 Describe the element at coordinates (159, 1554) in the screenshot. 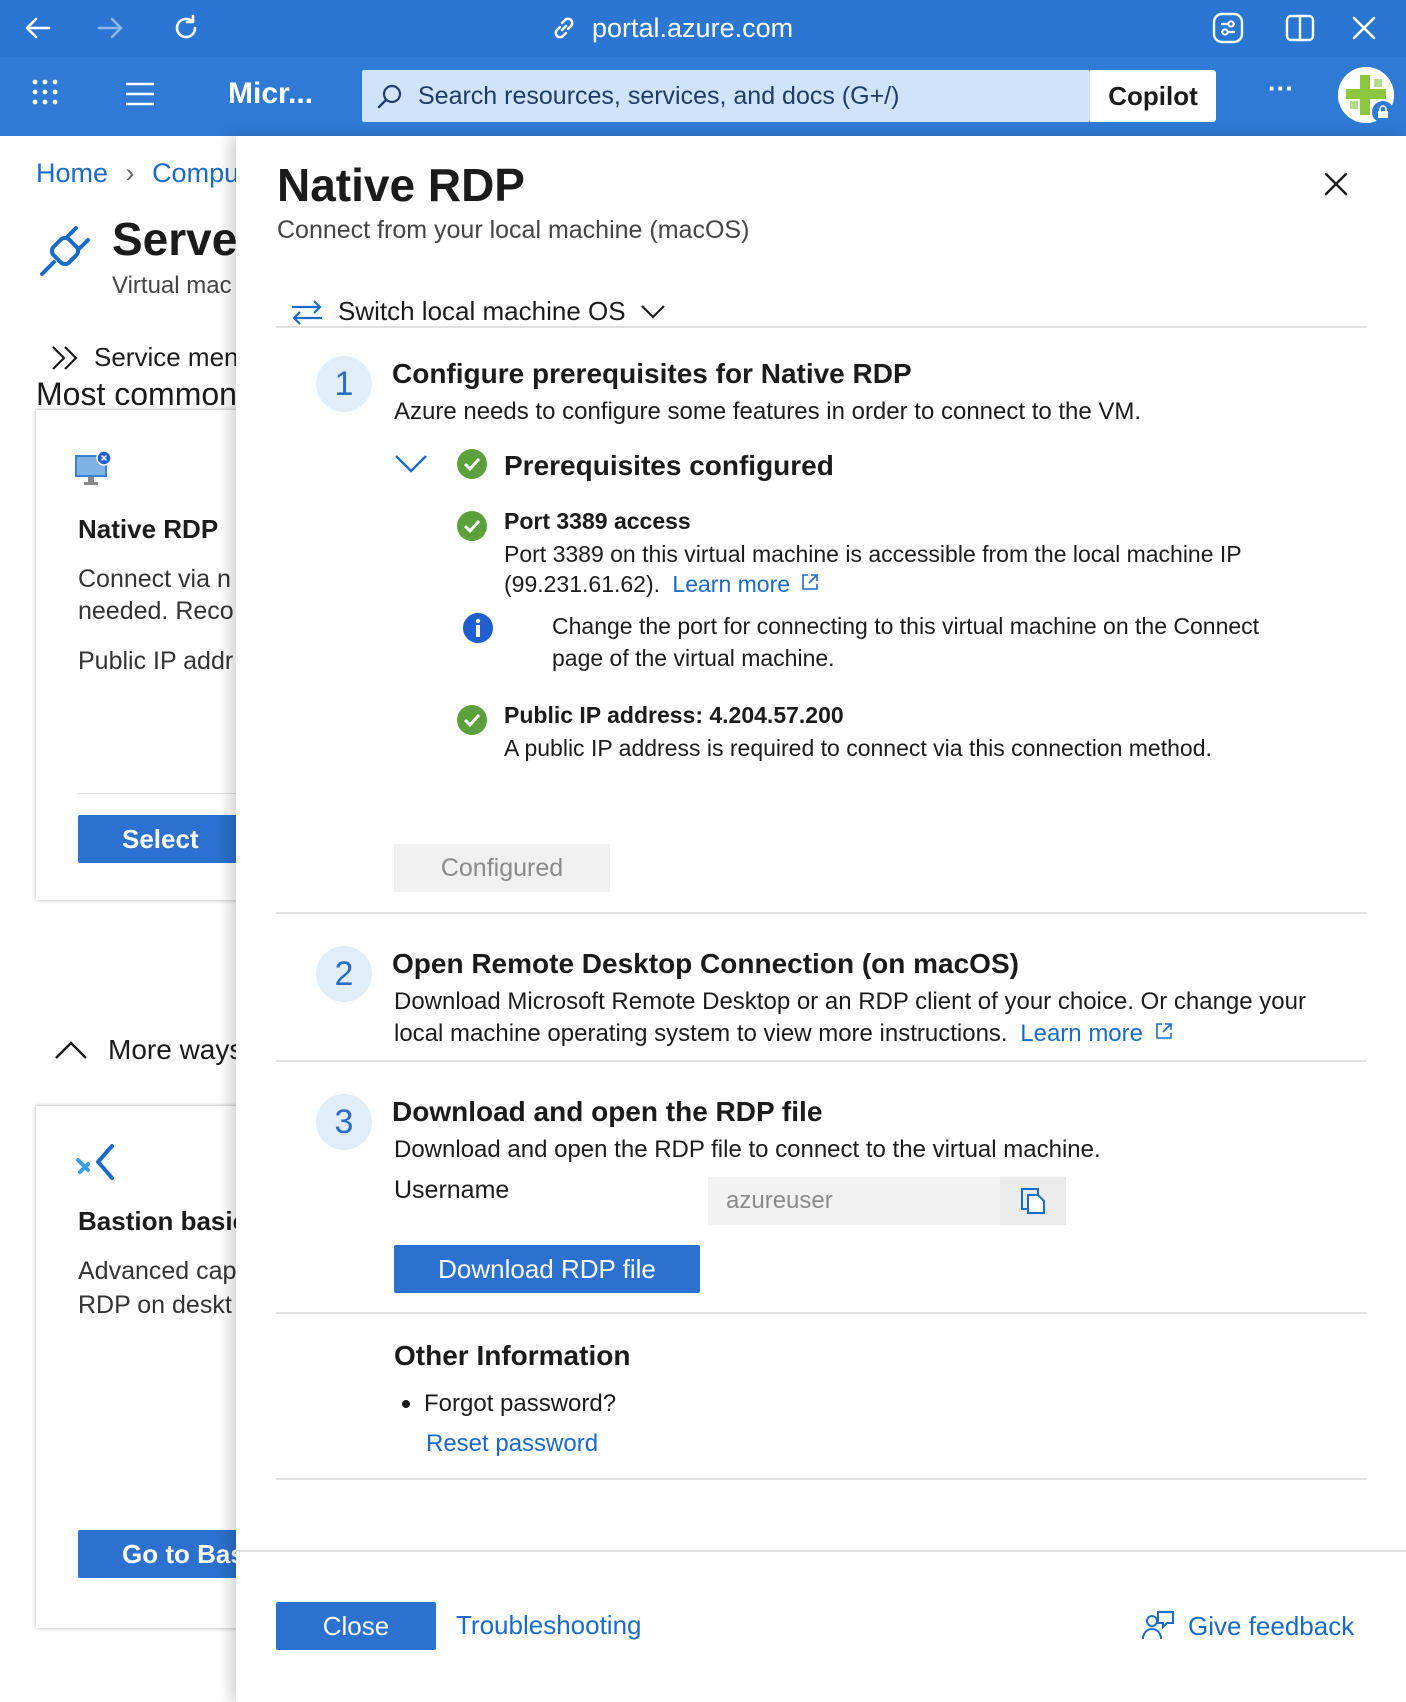

I see `go-to-bastion-button: Go to Bast` at that location.